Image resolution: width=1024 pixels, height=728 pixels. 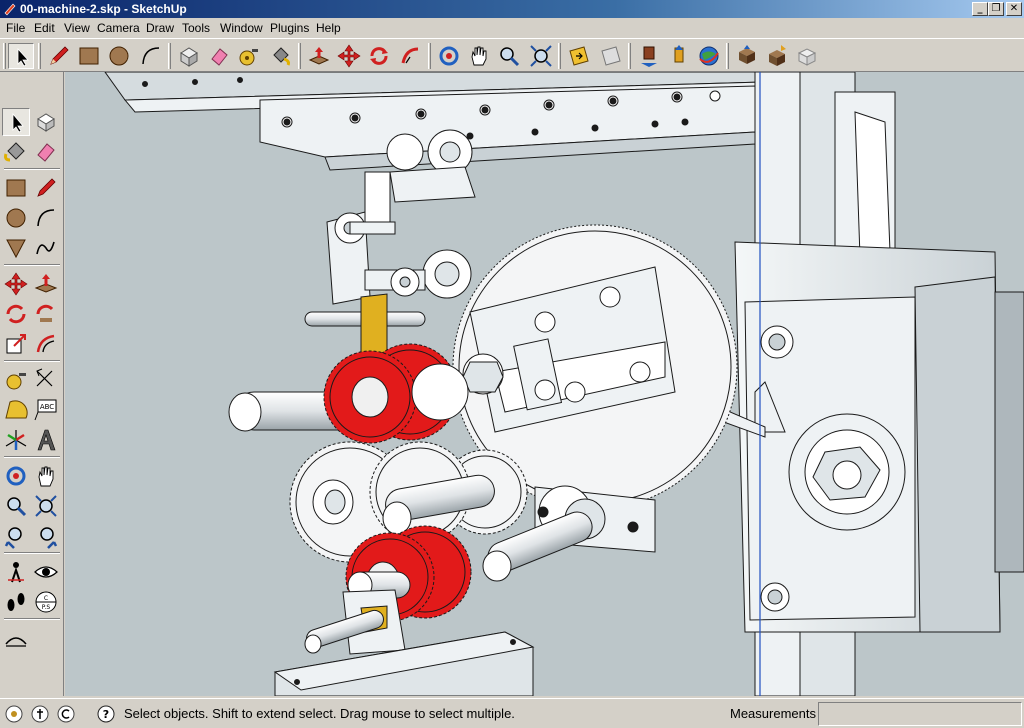 I want to click on zoom-extents-icon, so click(x=541, y=56).